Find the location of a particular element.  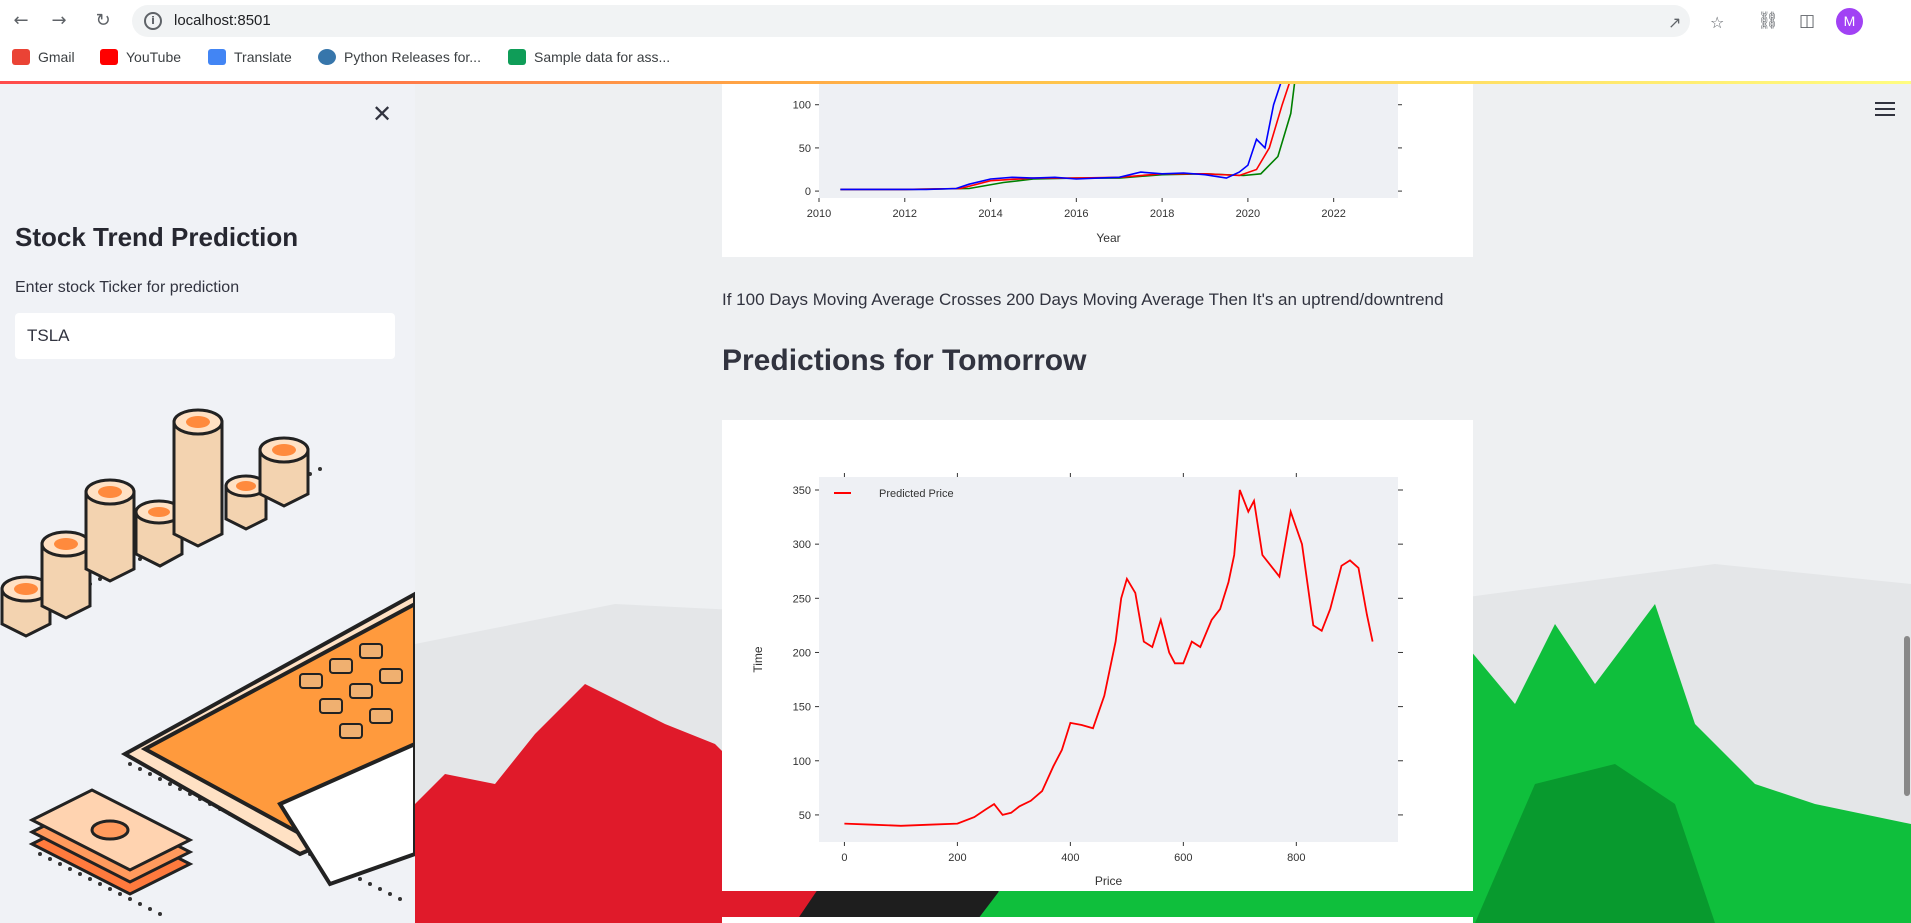

moving-average-chart: 0 50 100 2010 2012 2014 2016 2018 2020 2022 Year is located at coordinates (1097, 164).